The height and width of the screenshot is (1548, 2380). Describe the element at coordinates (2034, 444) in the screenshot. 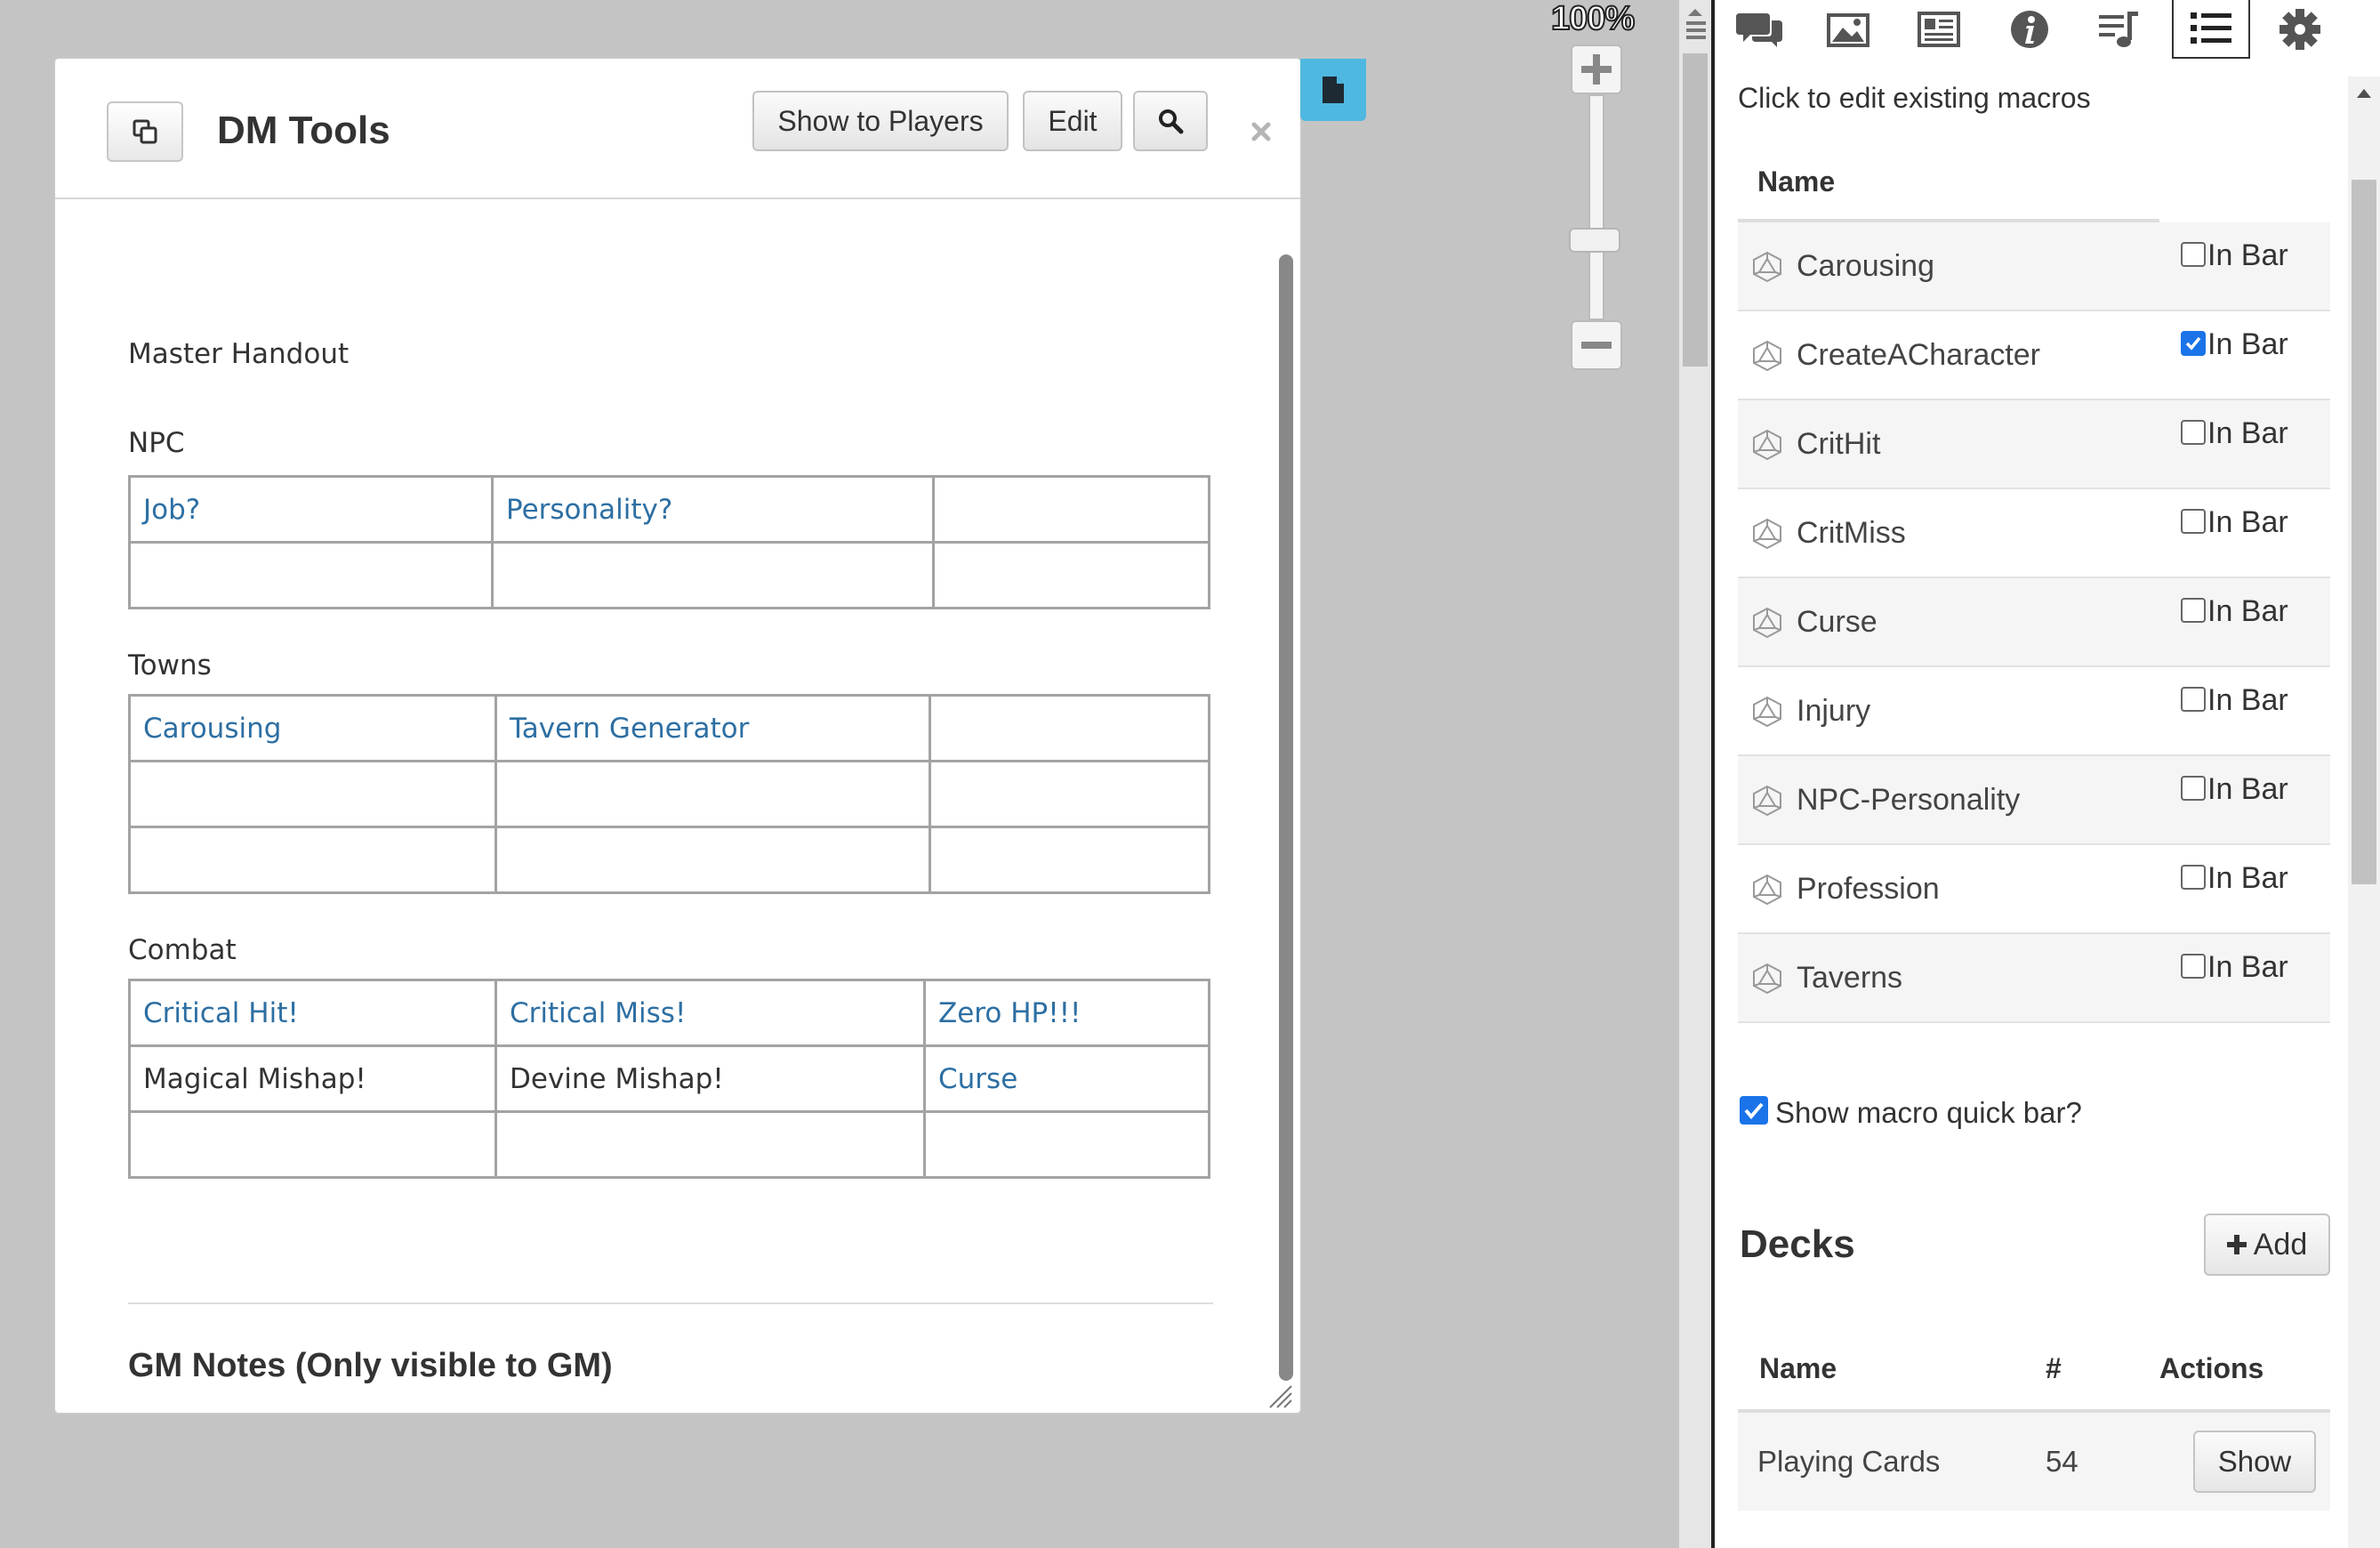

I see `macro-row: CritHit In Bar` at that location.